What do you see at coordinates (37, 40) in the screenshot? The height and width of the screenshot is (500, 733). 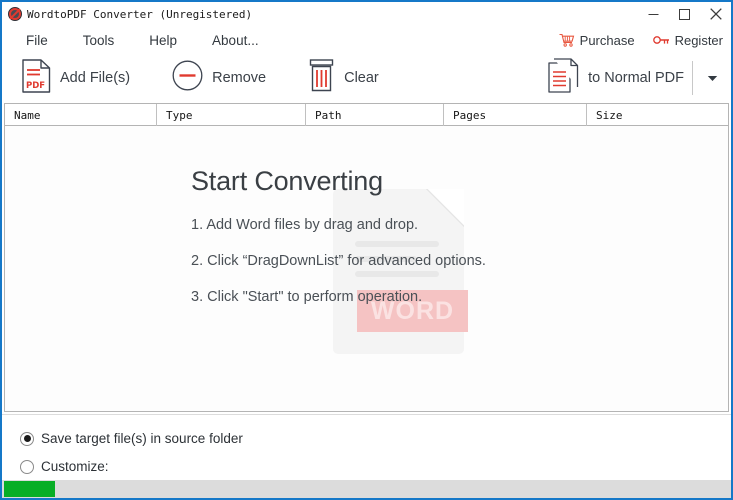 I see `menu-item-file: File` at bounding box center [37, 40].